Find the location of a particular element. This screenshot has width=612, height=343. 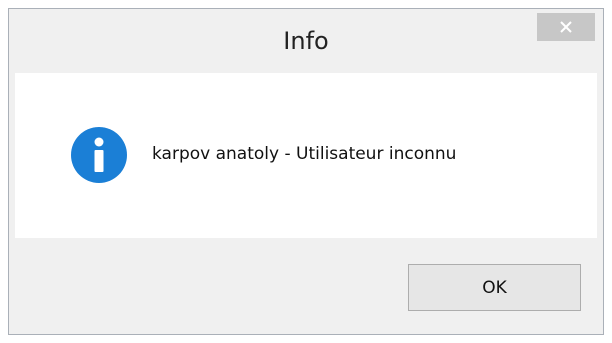

close-button is located at coordinates (566, 27).